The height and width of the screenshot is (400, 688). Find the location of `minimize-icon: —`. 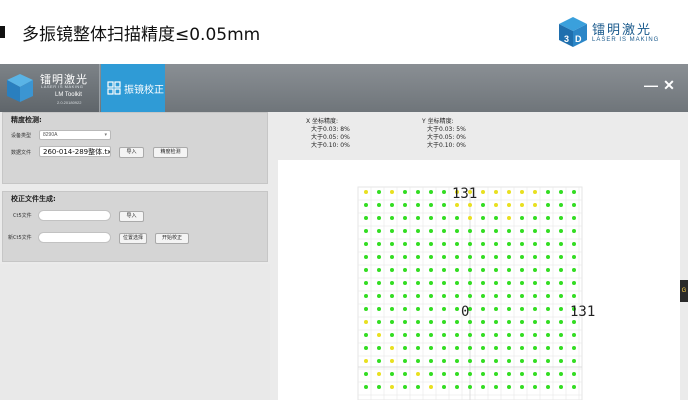

minimize-icon: — is located at coordinates (651, 85).